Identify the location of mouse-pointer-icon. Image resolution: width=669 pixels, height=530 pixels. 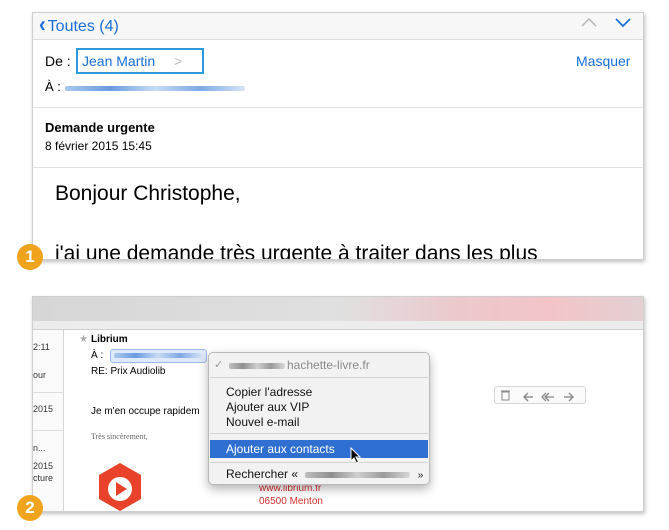
(356, 457).